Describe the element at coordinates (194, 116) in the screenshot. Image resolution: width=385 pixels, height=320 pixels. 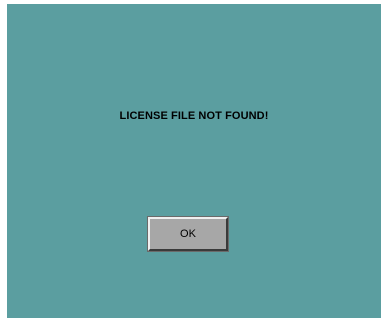
I see `error-message: LICENSE FILE NOT FOUND!` at that location.